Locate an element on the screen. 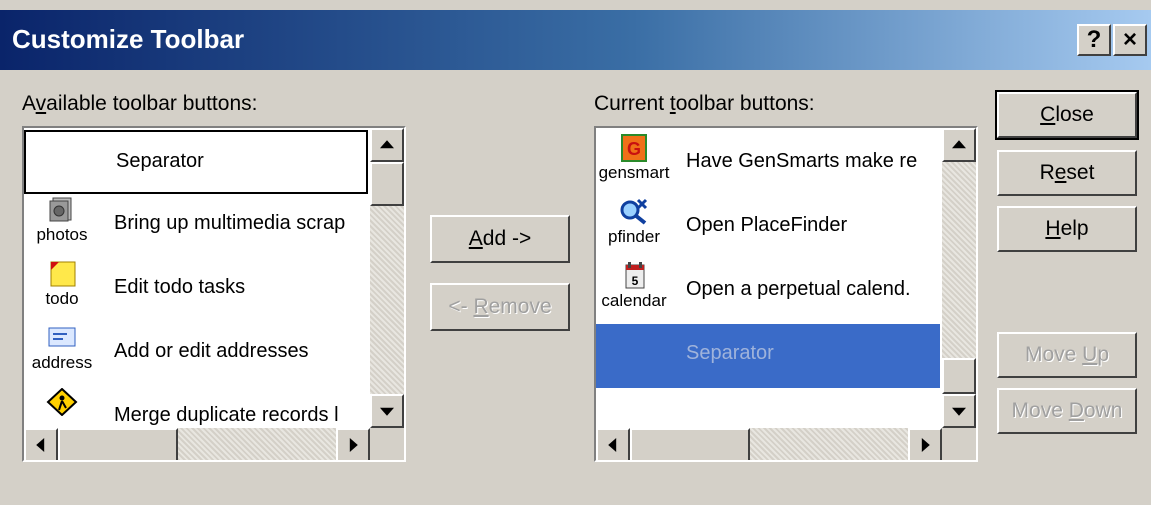  remove-button: <- Remove is located at coordinates (500, 307).